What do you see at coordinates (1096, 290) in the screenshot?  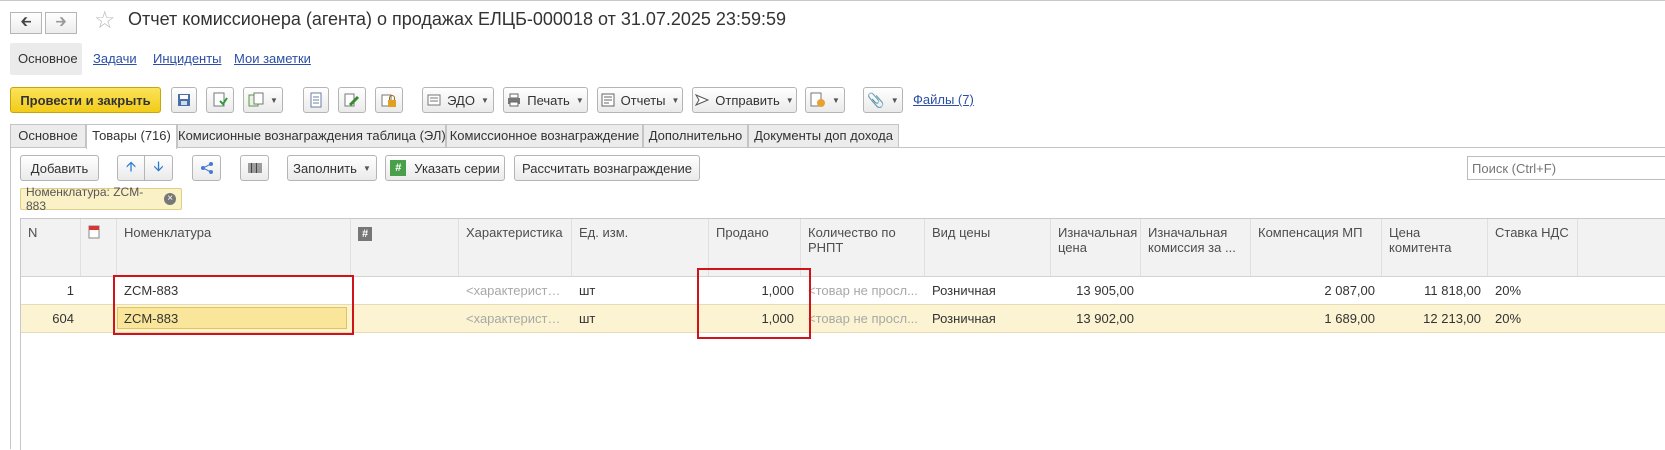 I see `row-initial-price: 13 905,00` at bounding box center [1096, 290].